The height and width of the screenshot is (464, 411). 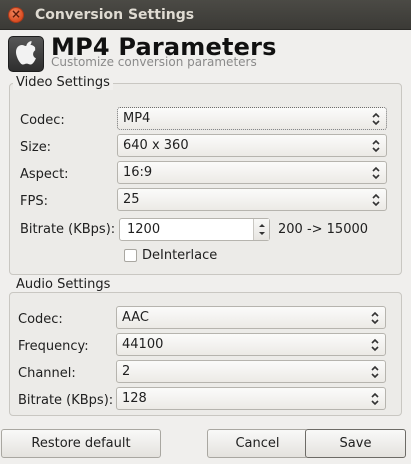 What do you see at coordinates (252, 199) in the screenshot?
I see `video-fps-select: 25` at bounding box center [252, 199].